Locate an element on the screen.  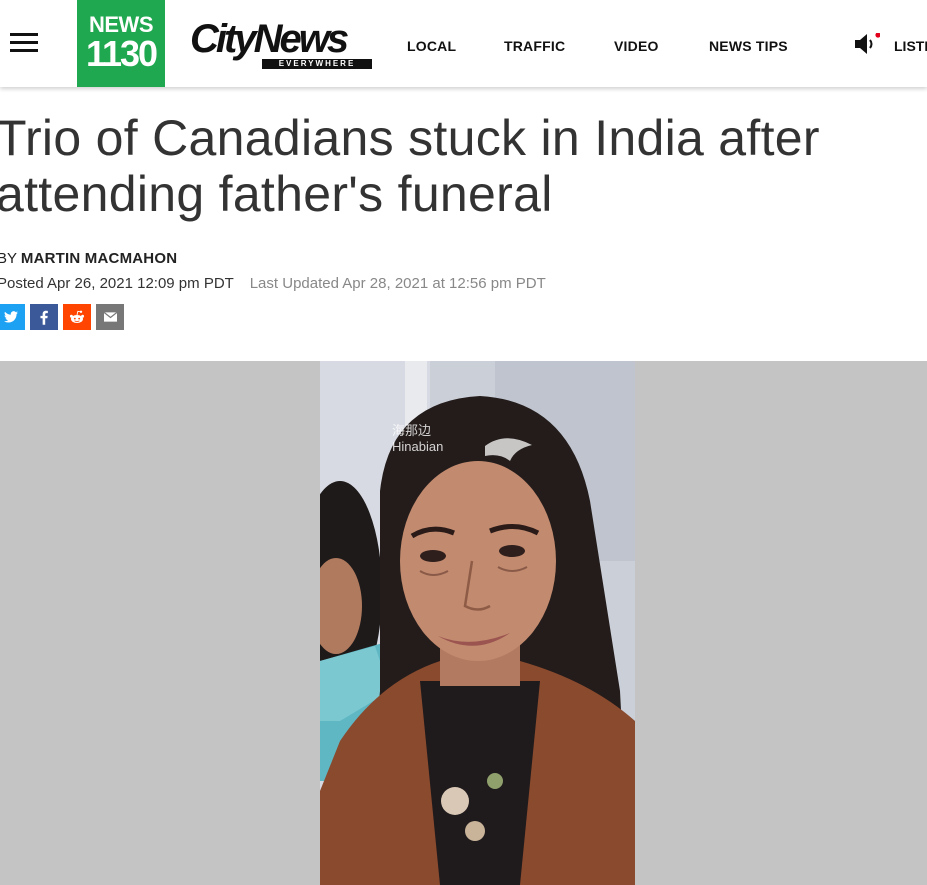
hamburger-menu-icon is located at coordinates (24, 43).